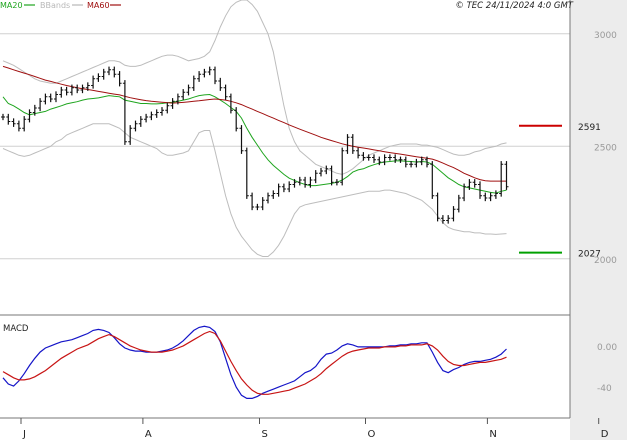 This screenshot has height=440, width=627. What do you see at coordinates (605, 261) in the screenshot?
I see `price-tick-label: 2000` at bounding box center [605, 261].